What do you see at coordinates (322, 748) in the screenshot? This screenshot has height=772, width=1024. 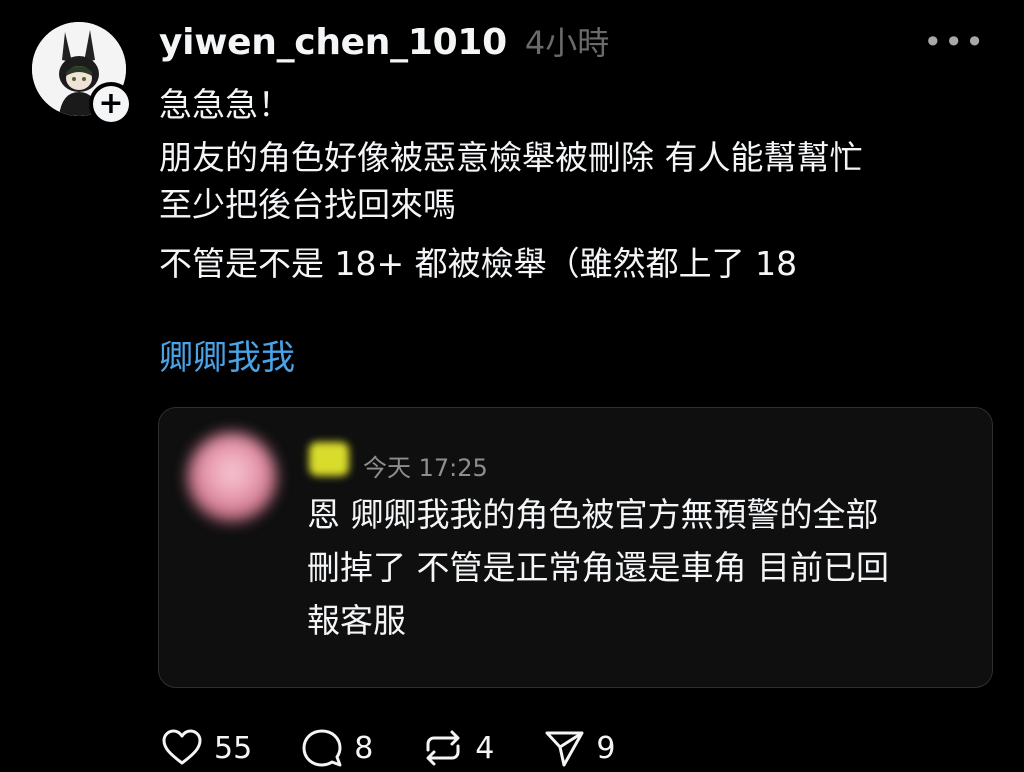 I see `comment-icon` at bounding box center [322, 748].